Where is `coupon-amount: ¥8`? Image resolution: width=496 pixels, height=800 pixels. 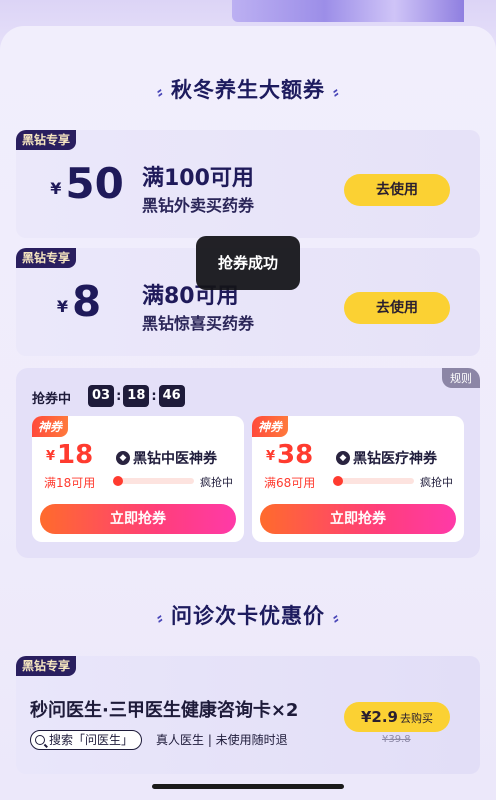 coupon-amount: ¥8 is located at coordinates (79, 301).